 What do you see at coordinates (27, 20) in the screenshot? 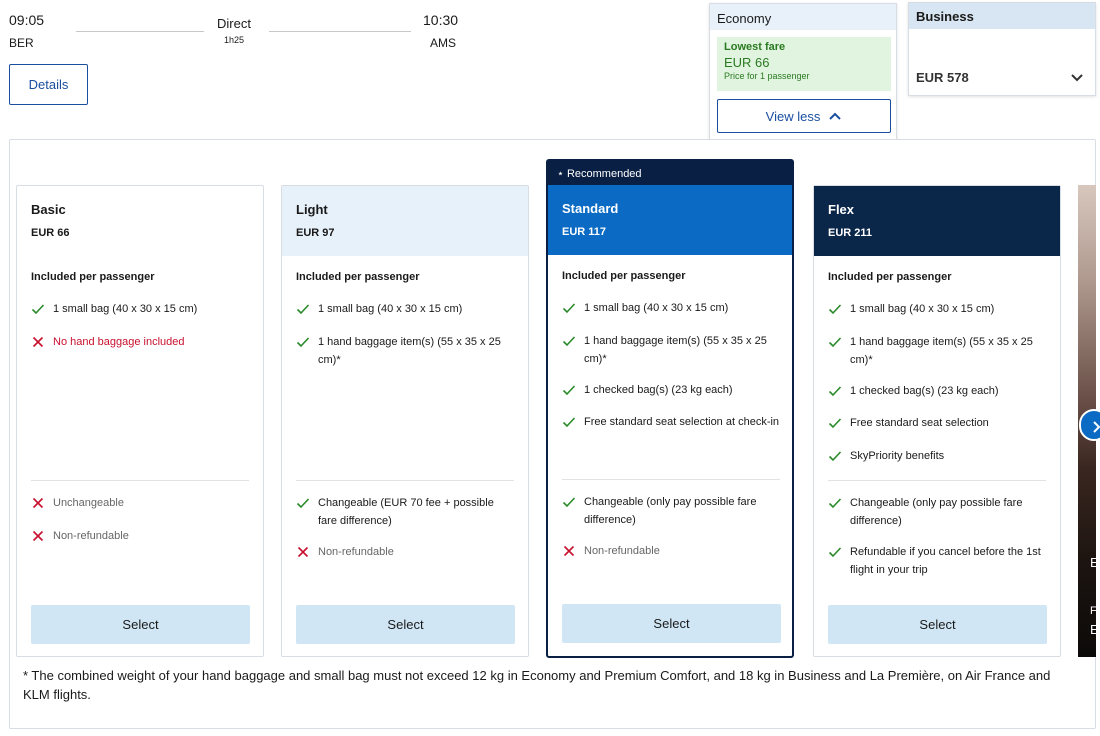
I see `departure-time: 09:05` at bounding box center [27, 20].